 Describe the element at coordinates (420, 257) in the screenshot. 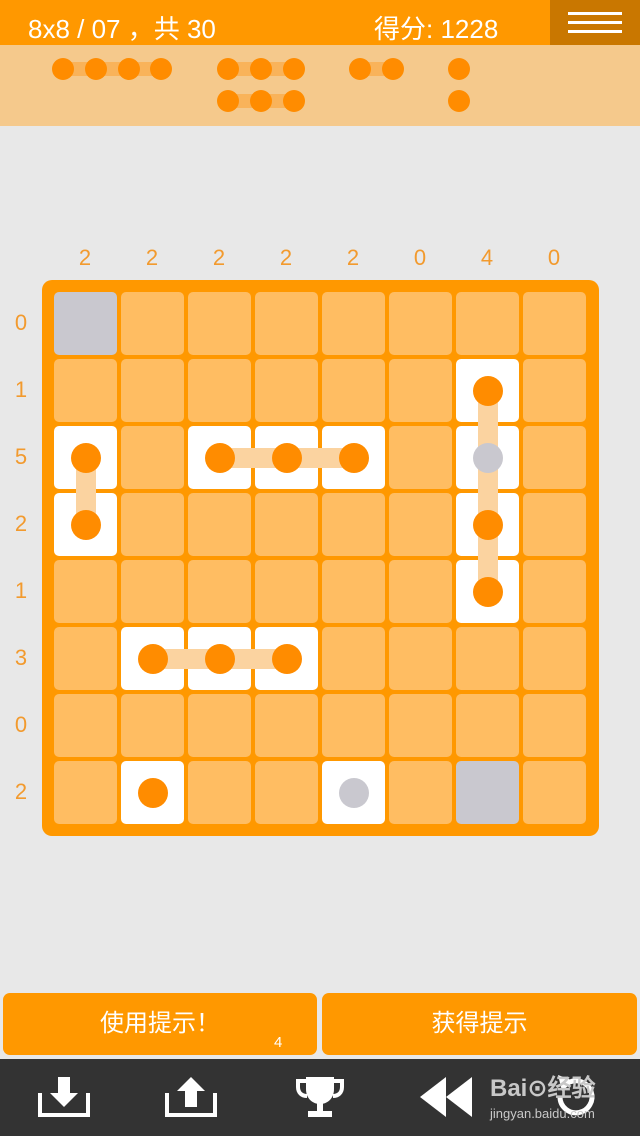

I see `column-clue: 0` at that location.